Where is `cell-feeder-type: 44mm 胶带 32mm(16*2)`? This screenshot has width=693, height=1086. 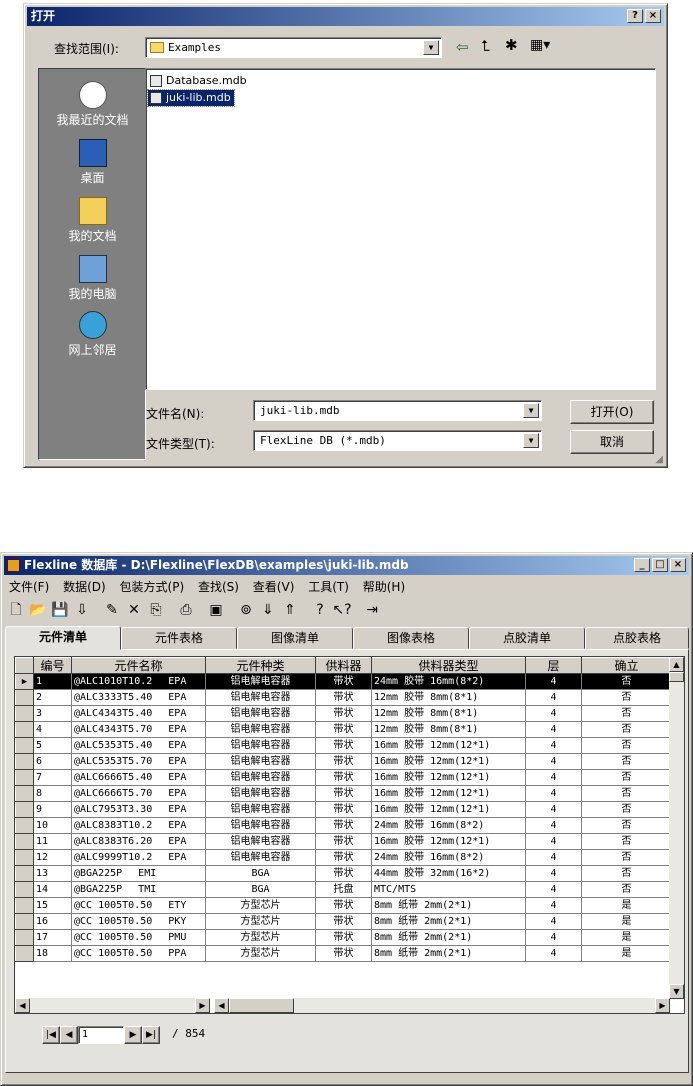
cell-feeder-type: 44mm 胶带 32mm(16*2) is located at coordinates (448, 873).